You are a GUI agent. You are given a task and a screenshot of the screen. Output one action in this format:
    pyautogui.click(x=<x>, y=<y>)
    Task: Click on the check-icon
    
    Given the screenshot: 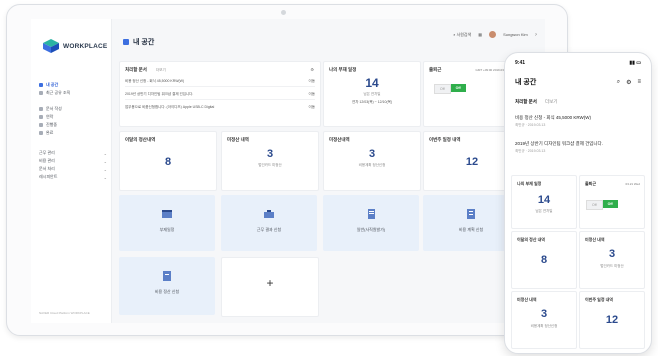 What is the action you would take?
    pyautogui.click(x=41, y=133)
    